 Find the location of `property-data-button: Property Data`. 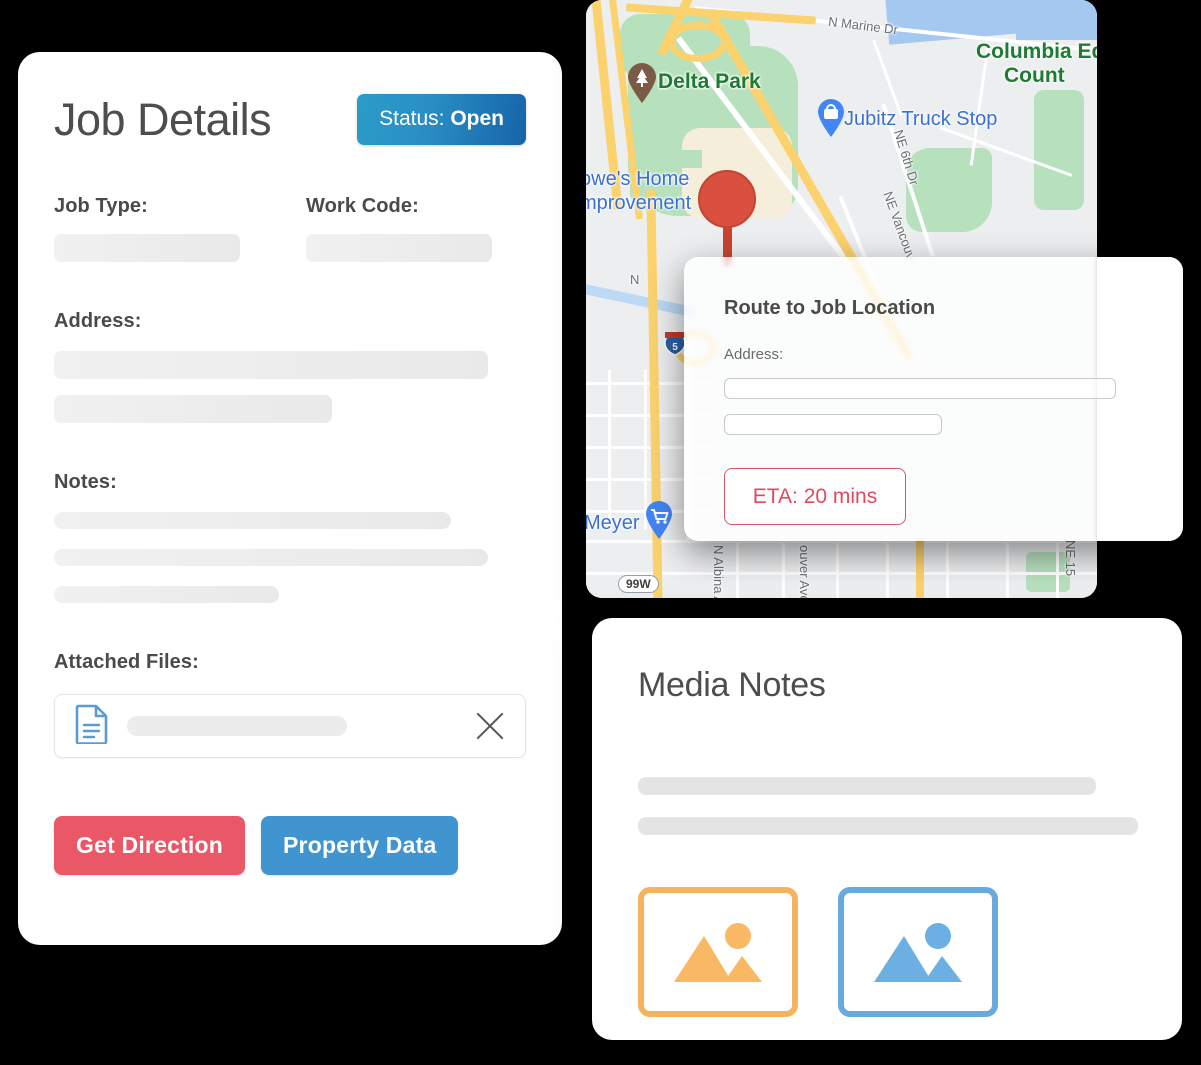

property-data-button: Property Data is located at coordinates (360, 845).